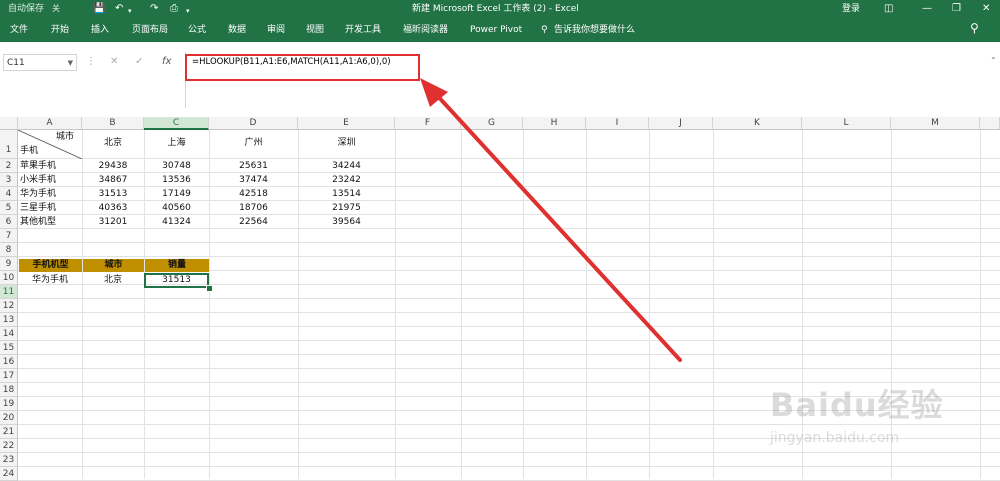 The image size is (1000, 481). What do you see at coordinates (139, 61) in the screenshot?
I see `enter-icon: ✓` at bounding box center [139, 61].